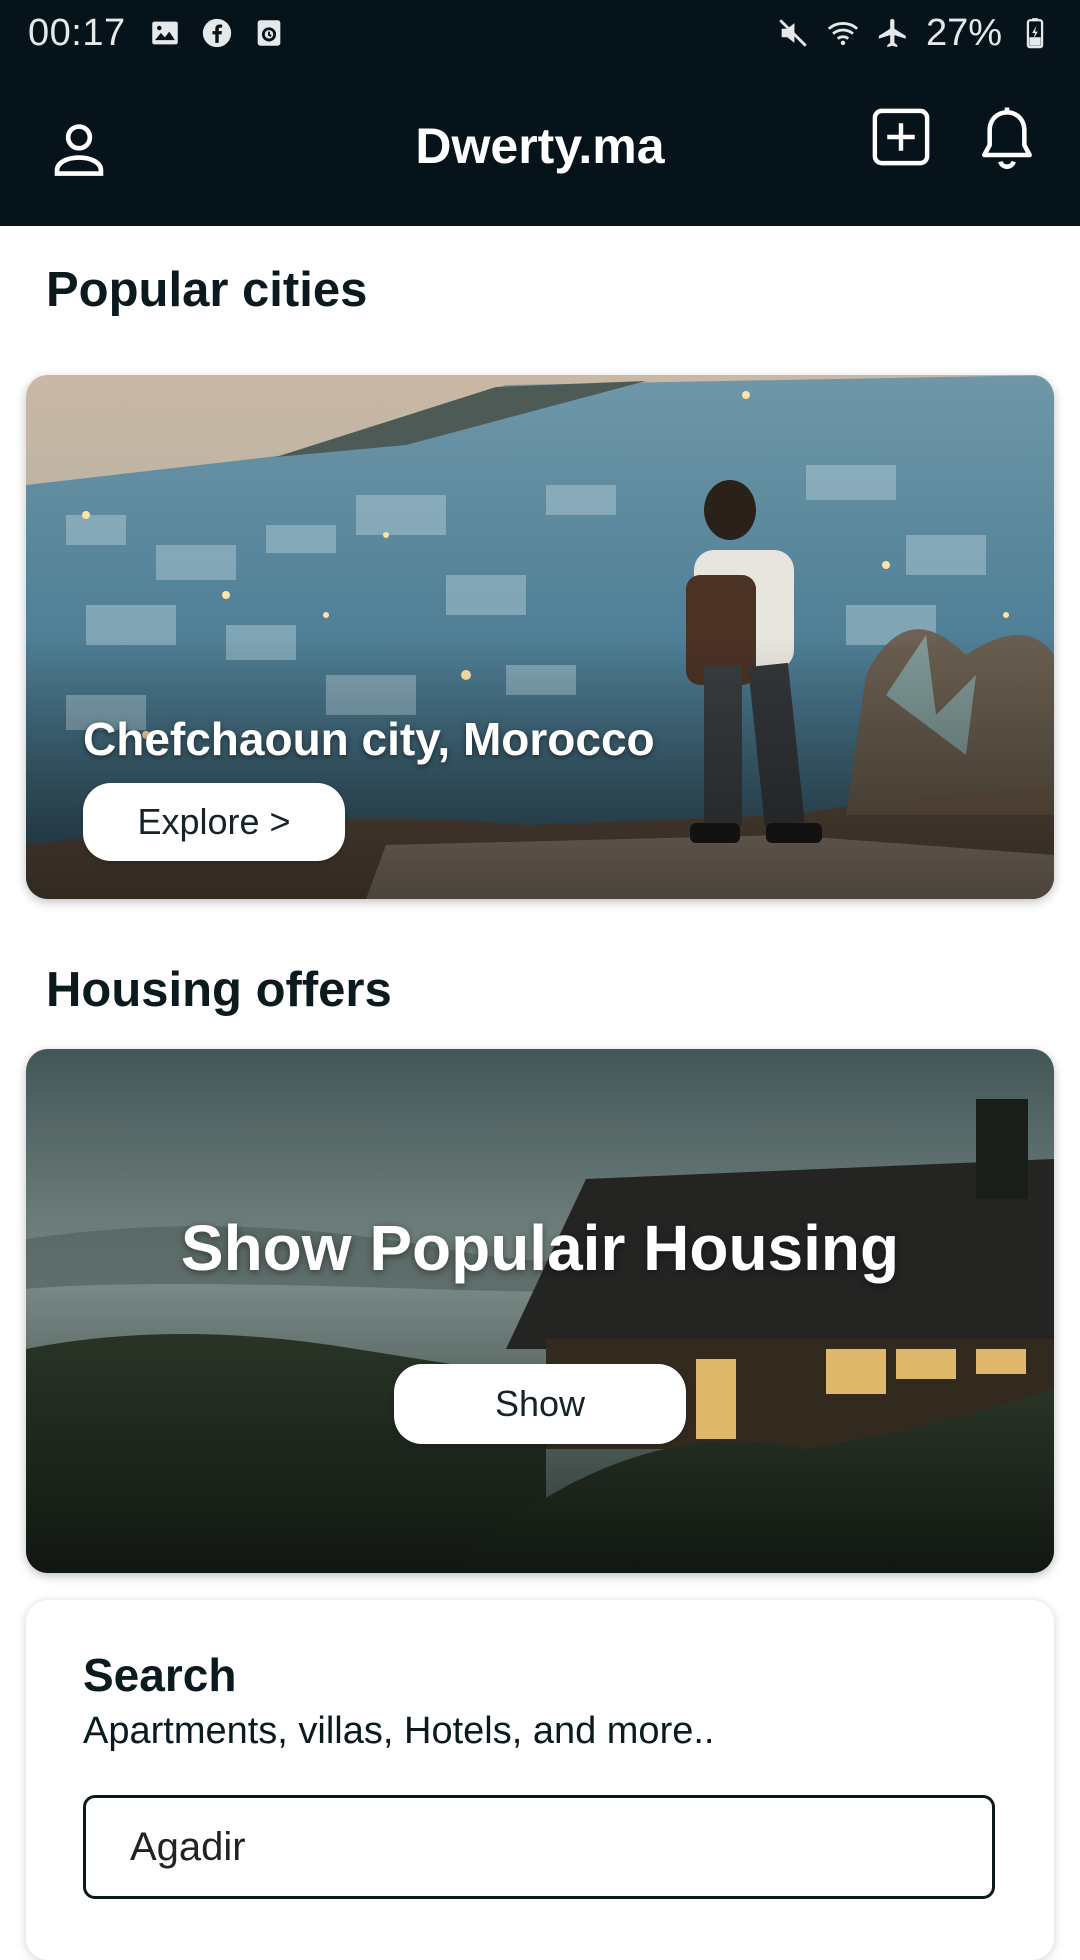 This screenshot has width=1080, height=1960. Describe the element at coordinates (216, 33) in the screenshot. I see `facebook-icon` at that location.